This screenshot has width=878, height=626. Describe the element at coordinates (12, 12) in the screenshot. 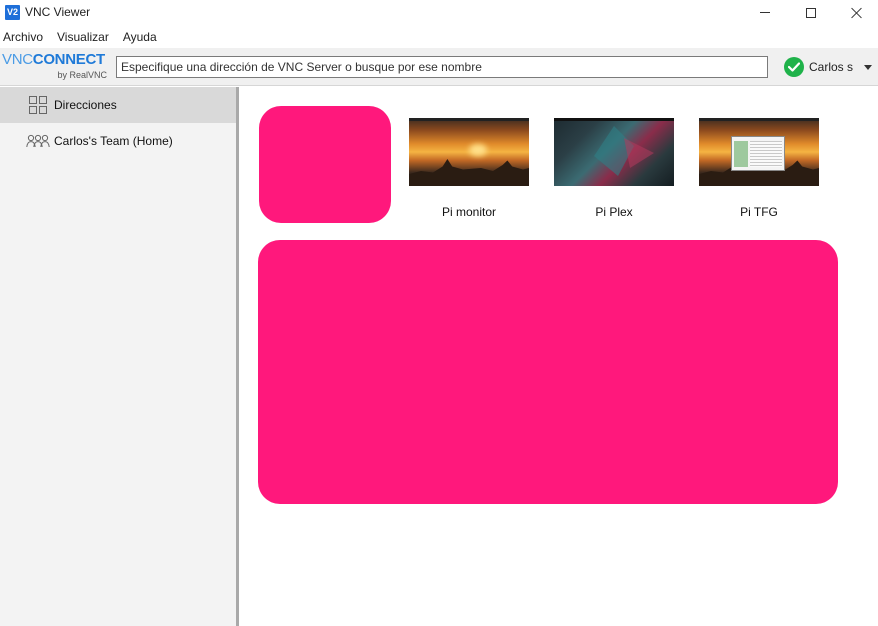

I see `vnc-app-icon: V2` at that location.